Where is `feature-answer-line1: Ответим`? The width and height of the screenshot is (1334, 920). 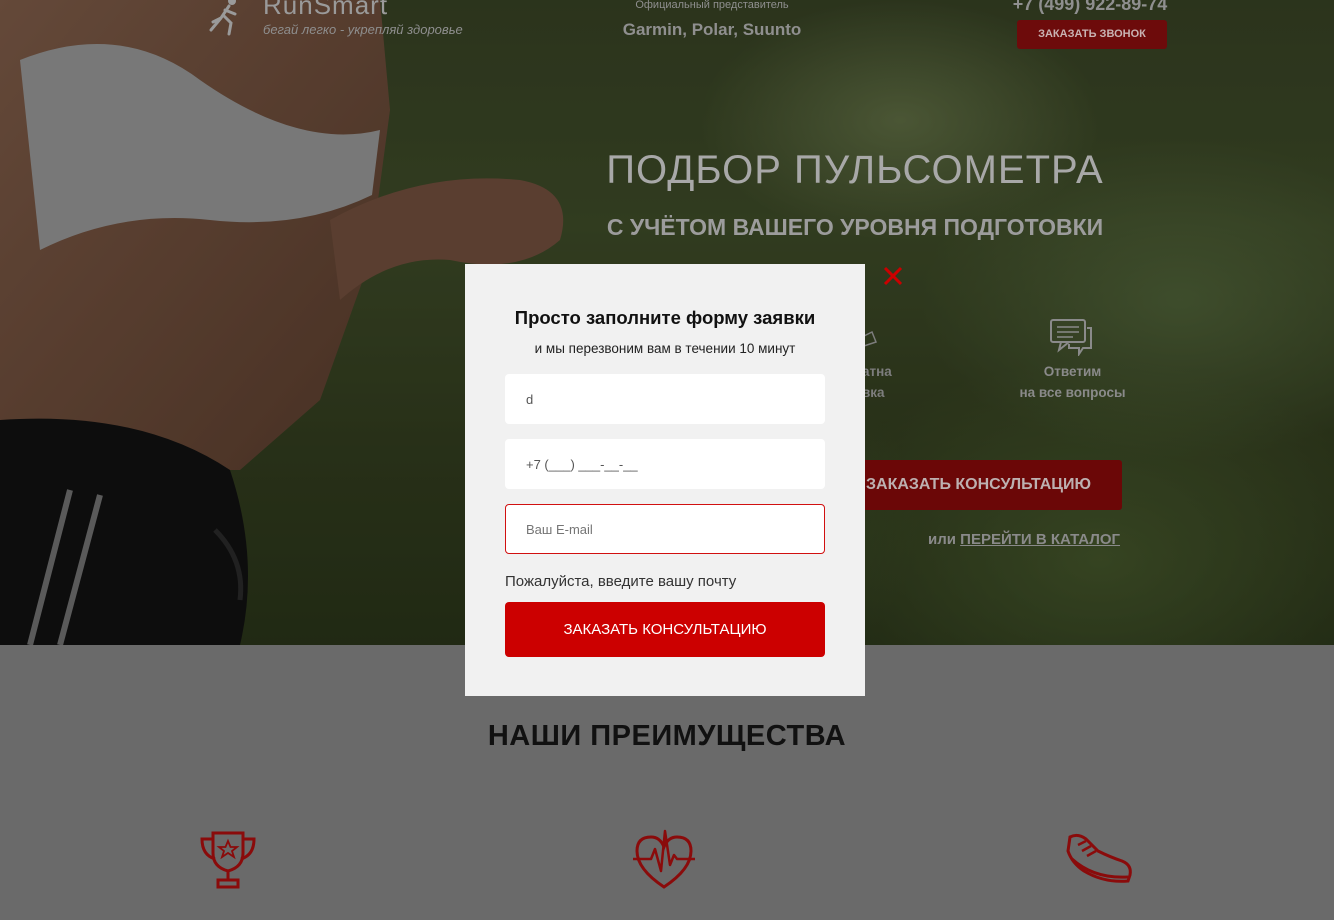
feature-answer-line1: Ответим is located at coordinates (1072, 371).